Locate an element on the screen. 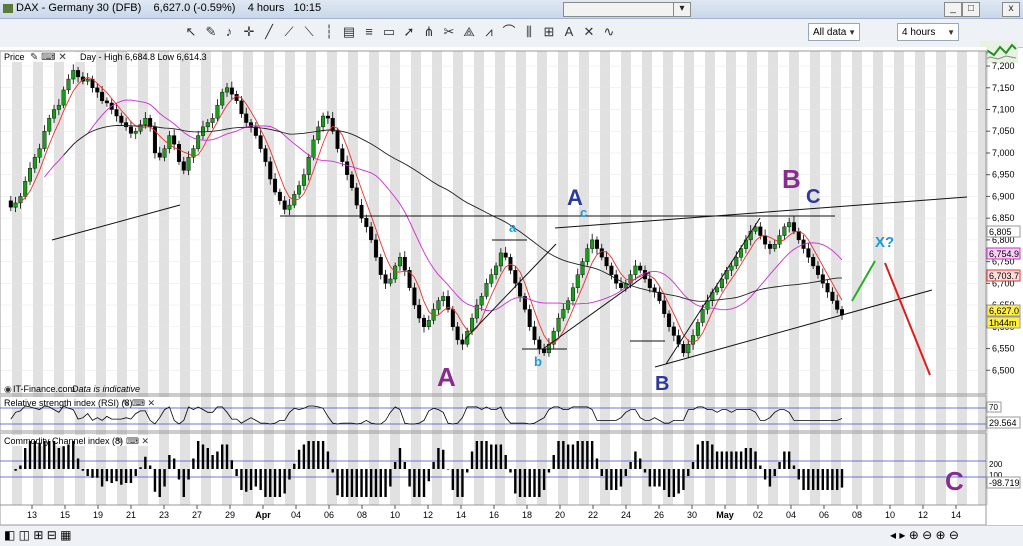 The height and width of the screenshot is (546, 1023). label-c-small: c is located at coordinates (583, 212).